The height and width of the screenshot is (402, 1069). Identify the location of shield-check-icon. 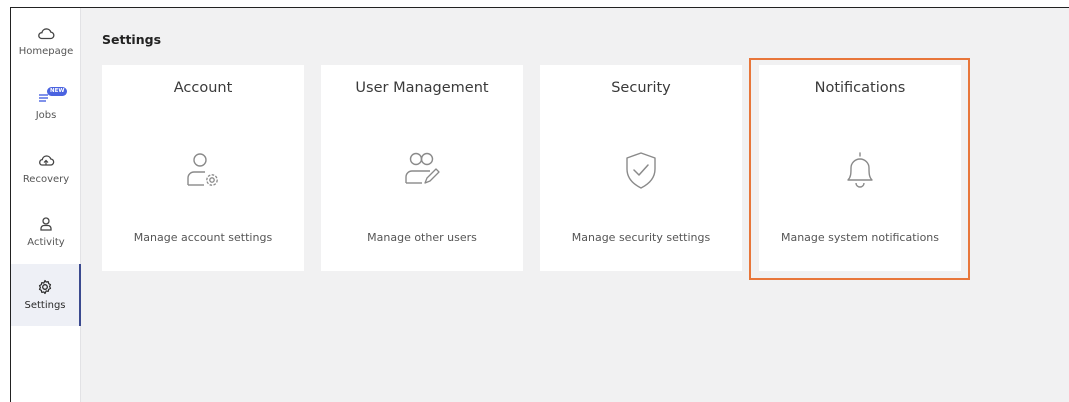
(641, 170).